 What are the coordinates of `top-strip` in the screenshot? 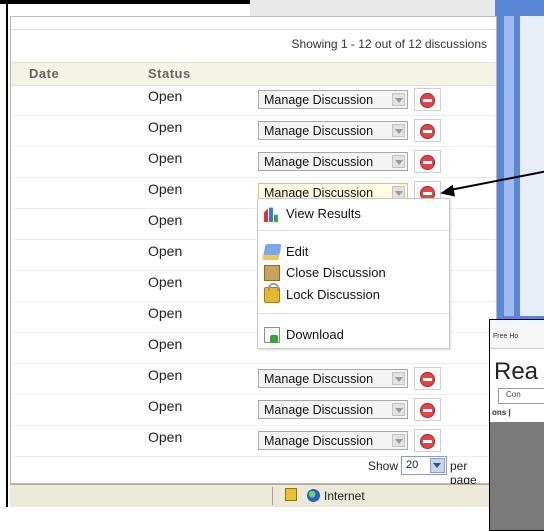 It's located at (253, 23).